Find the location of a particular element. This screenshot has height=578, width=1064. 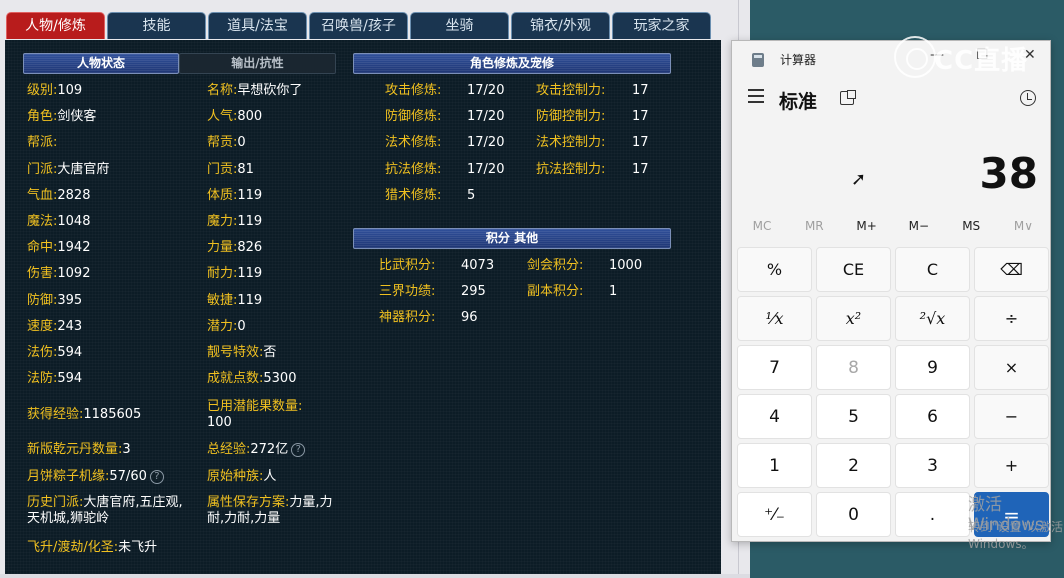

memory-subtract-button: M− is located at coordinates (919, 226).